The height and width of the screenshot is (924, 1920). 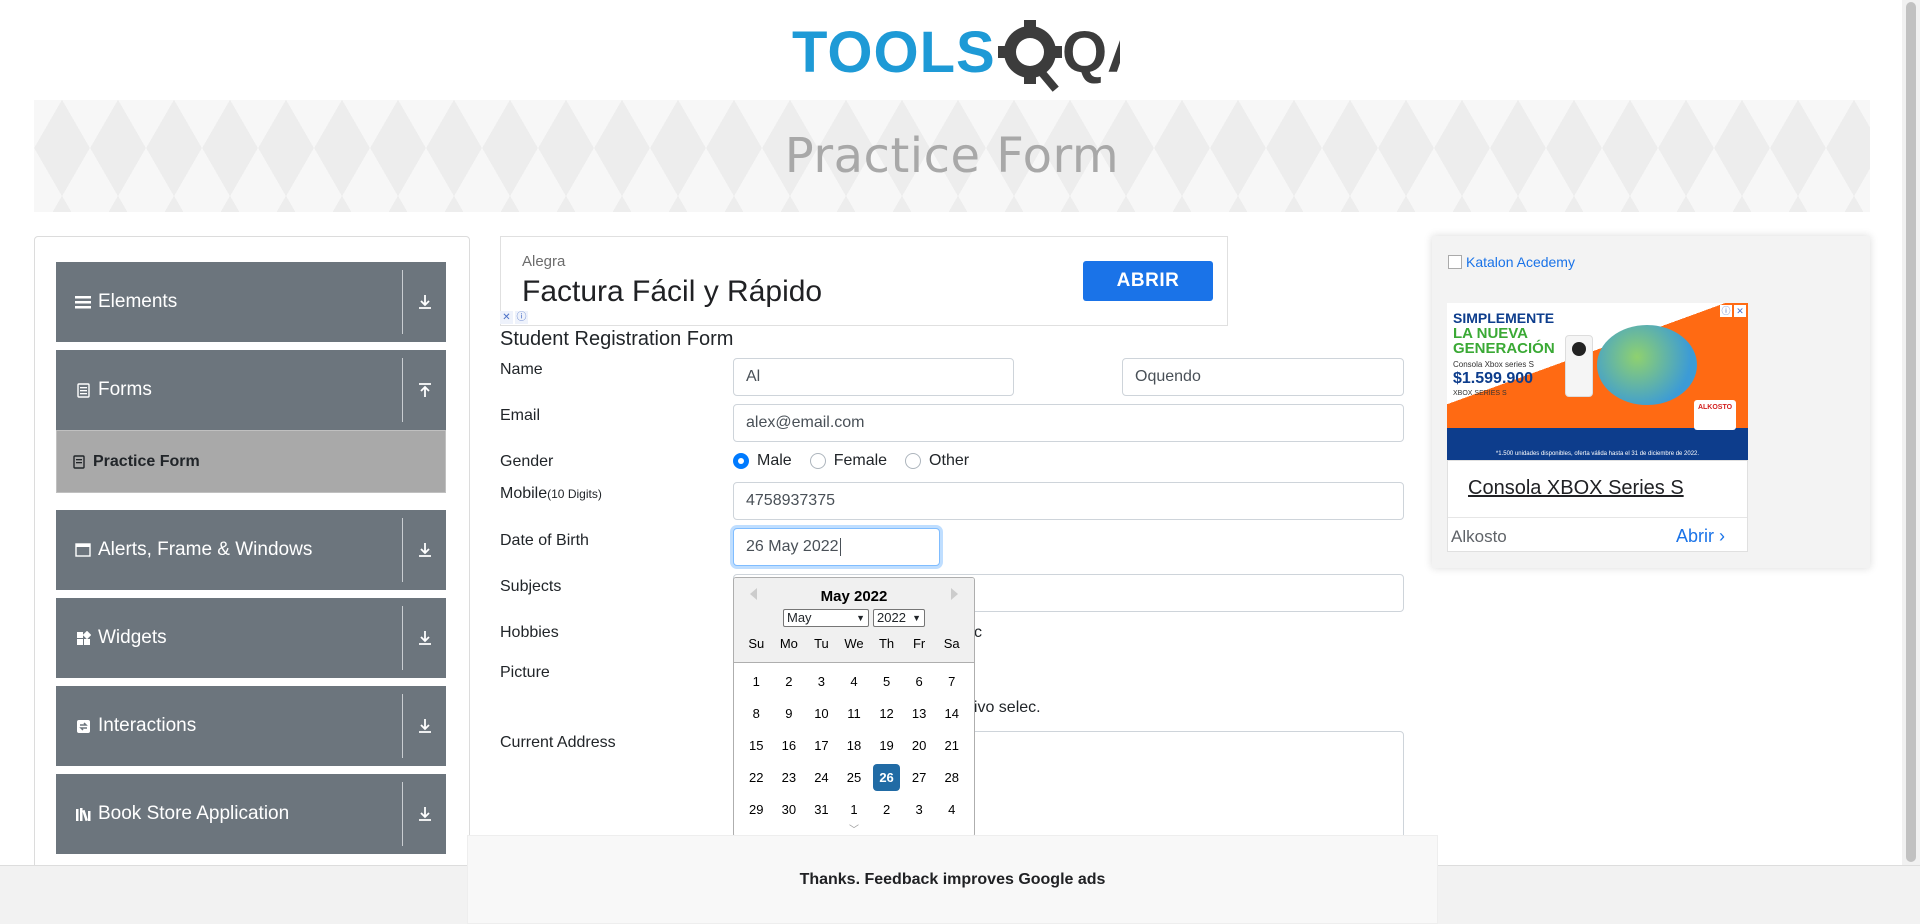 I want to click on day-cell: 20, so click(x=919, y=745).